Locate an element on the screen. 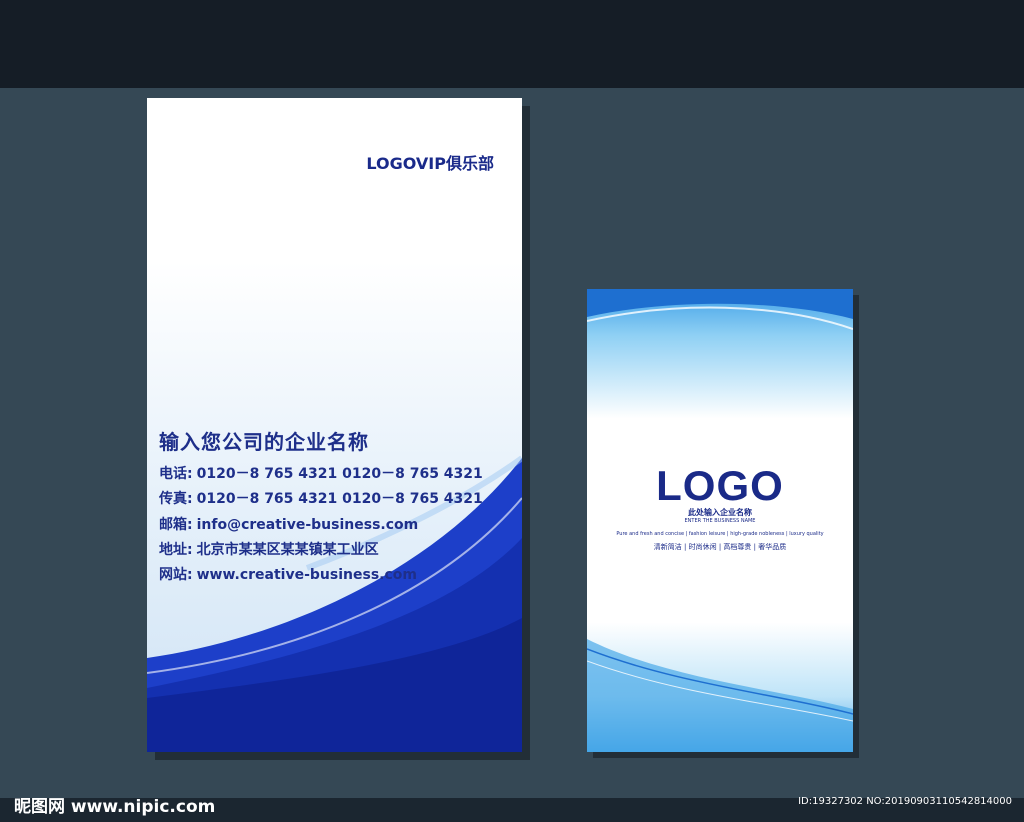  logo-english: ENTER THE BUSINESS NAME is located at coordinates (720, 521).